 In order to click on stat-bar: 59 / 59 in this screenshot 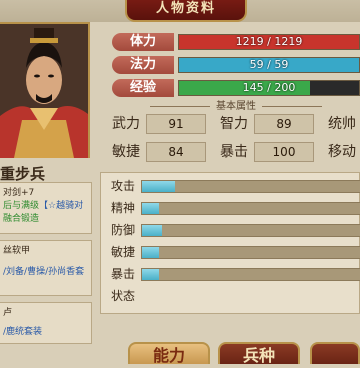, I will do `click(269, 65)`.